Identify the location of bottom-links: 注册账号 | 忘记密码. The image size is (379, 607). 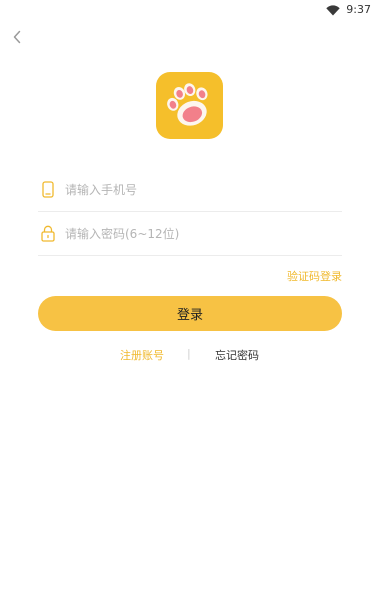
(189, 355).